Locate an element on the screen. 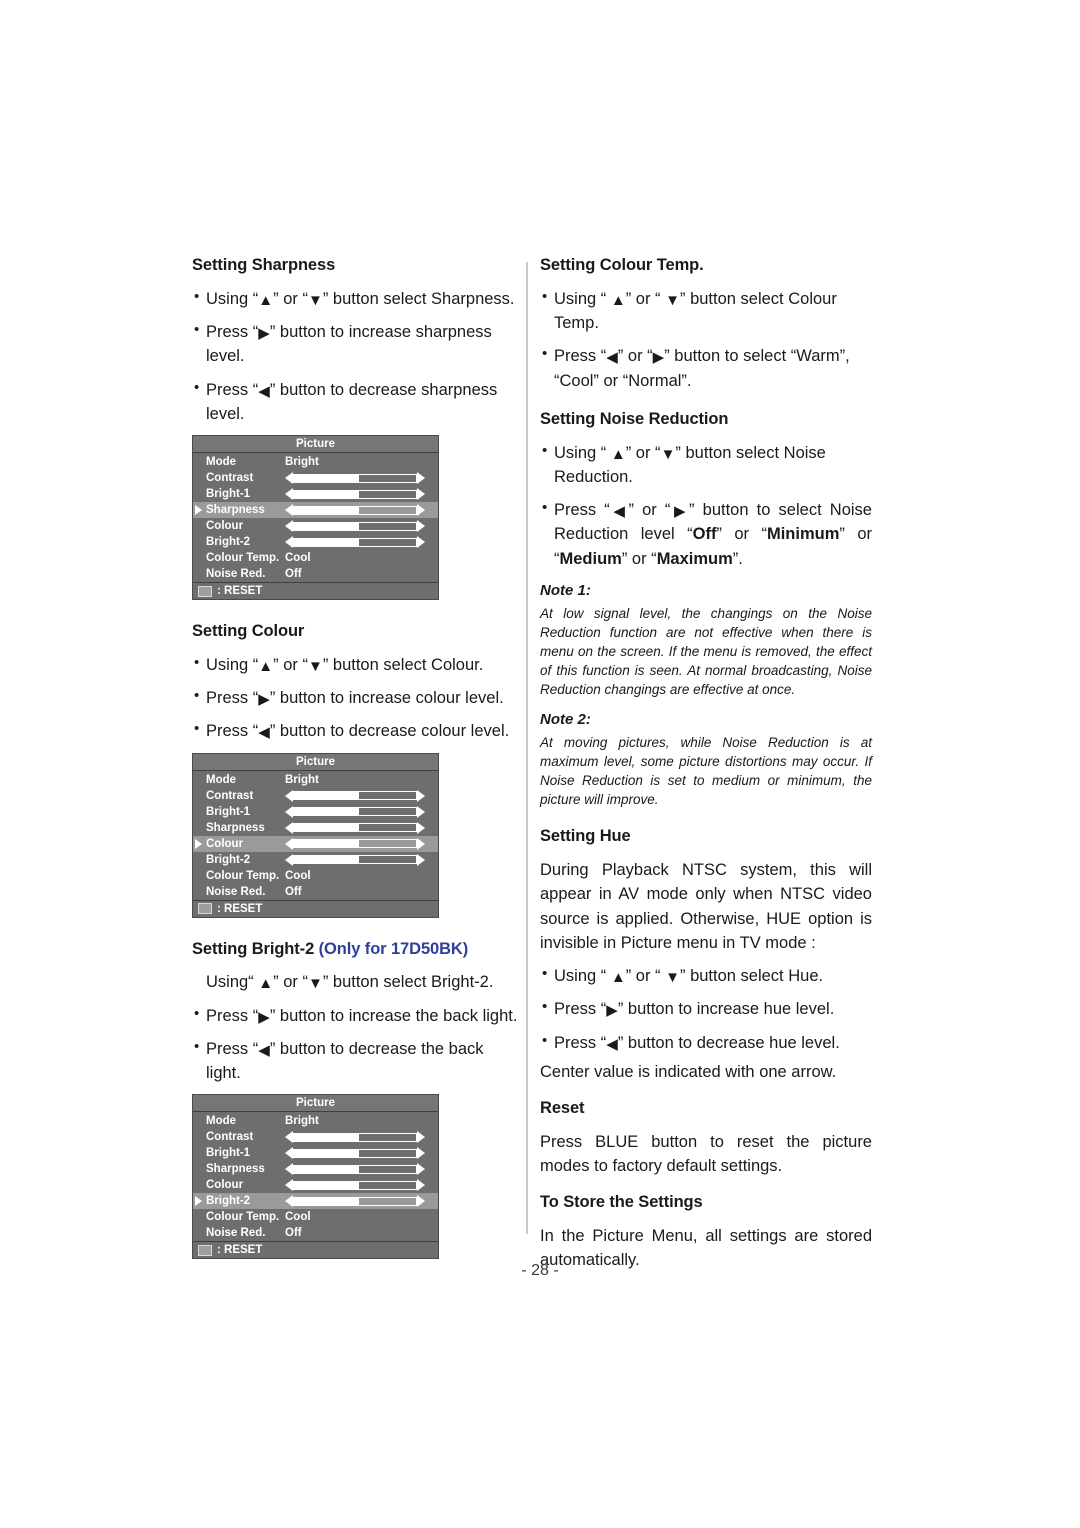 This screenshot has height=1528, width=1080. selection-pointer-icon is located at coordinates (198, 510).